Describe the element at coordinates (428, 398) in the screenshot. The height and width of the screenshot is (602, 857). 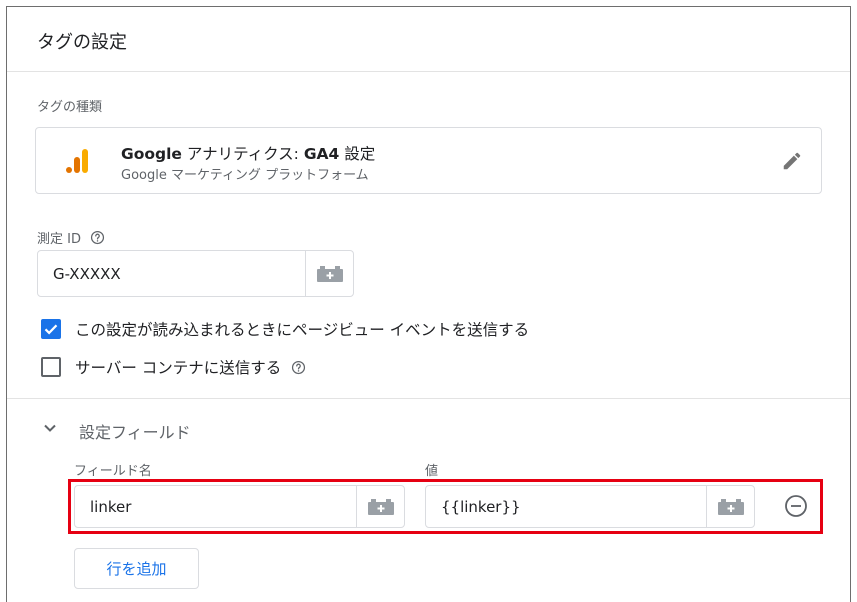
I see `section-divider` at that location.